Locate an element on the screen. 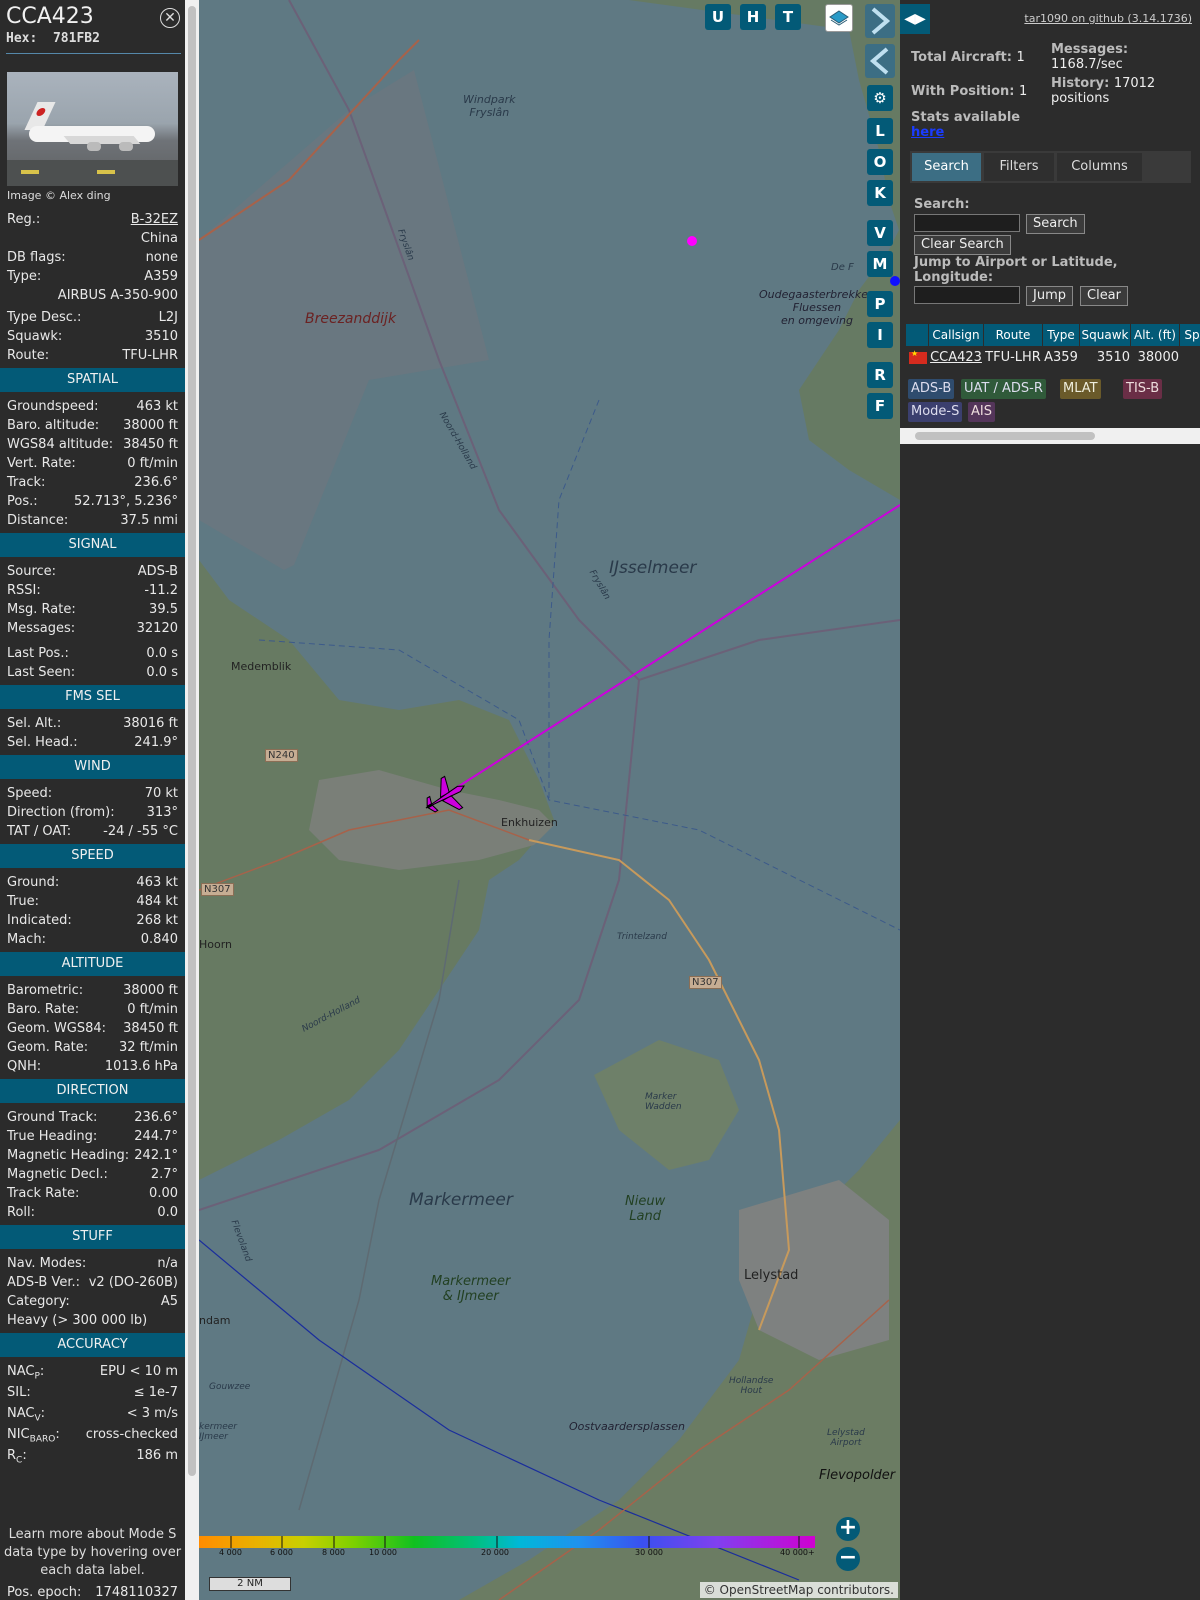 The height and width of the screenshot is (1600, 1200). source-badge: UAT / ADS-R is located at coordinates (1003, 389).